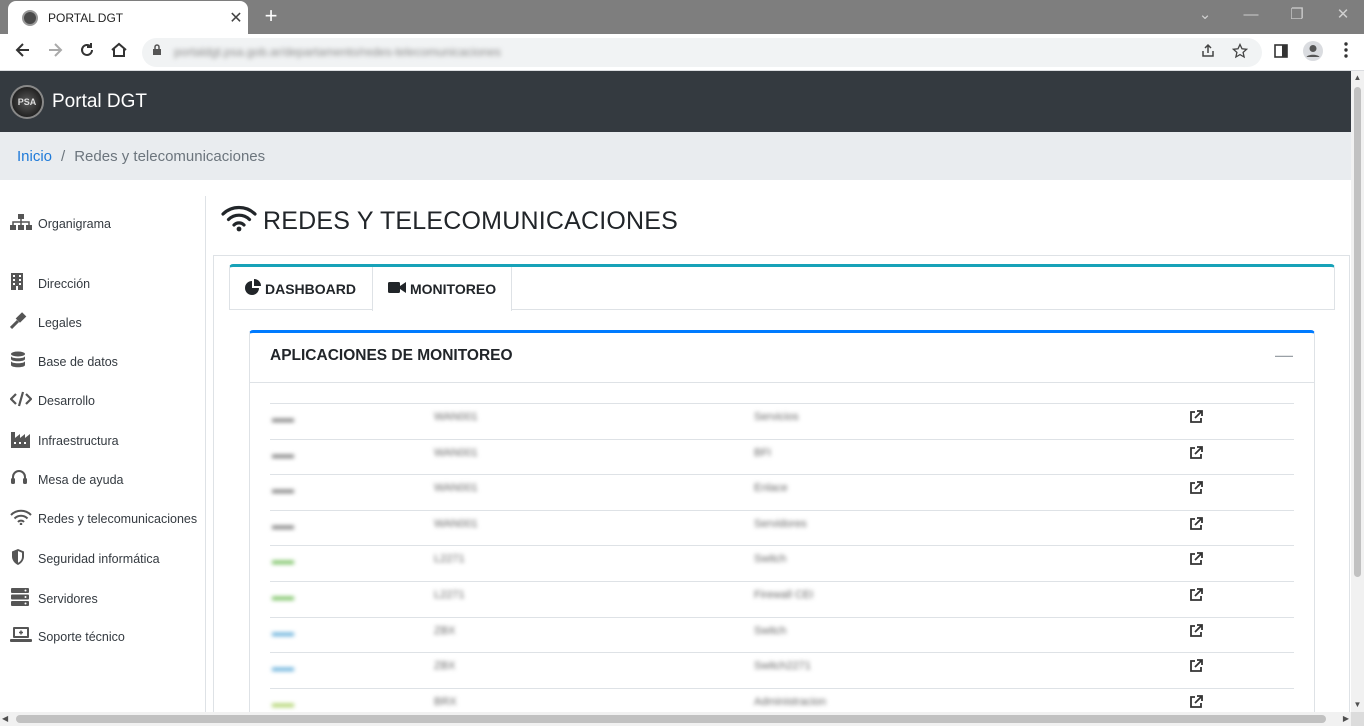 The image size is (1364, 726). What do you see at coordinates (55, 53) in the screenshot?
I see `forward-icon` at bounding box center [55, 53].